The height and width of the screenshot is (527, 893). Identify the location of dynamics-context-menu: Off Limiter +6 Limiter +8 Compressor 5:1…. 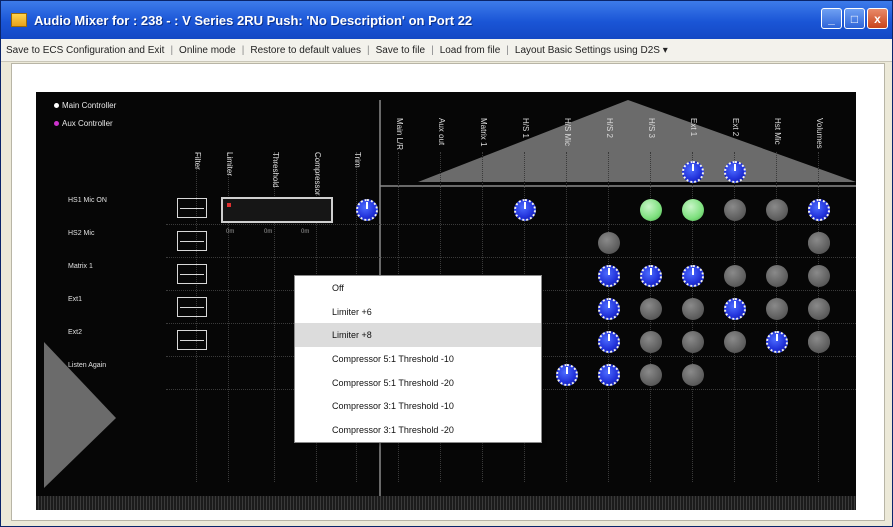
(418, 359).